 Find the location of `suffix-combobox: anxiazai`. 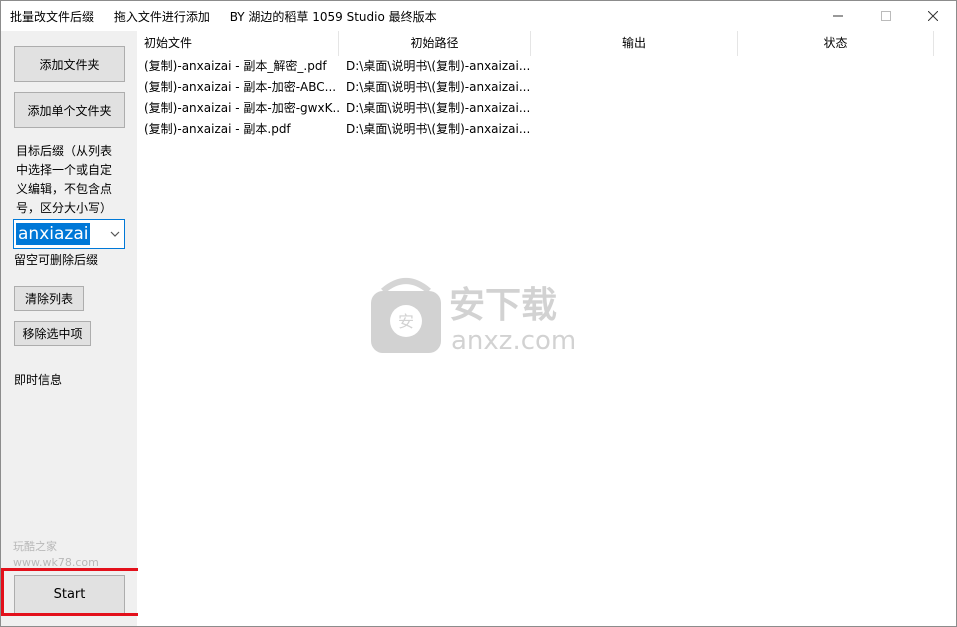

suffix-combobox: anxiazai is located at coordinates (69, 234).